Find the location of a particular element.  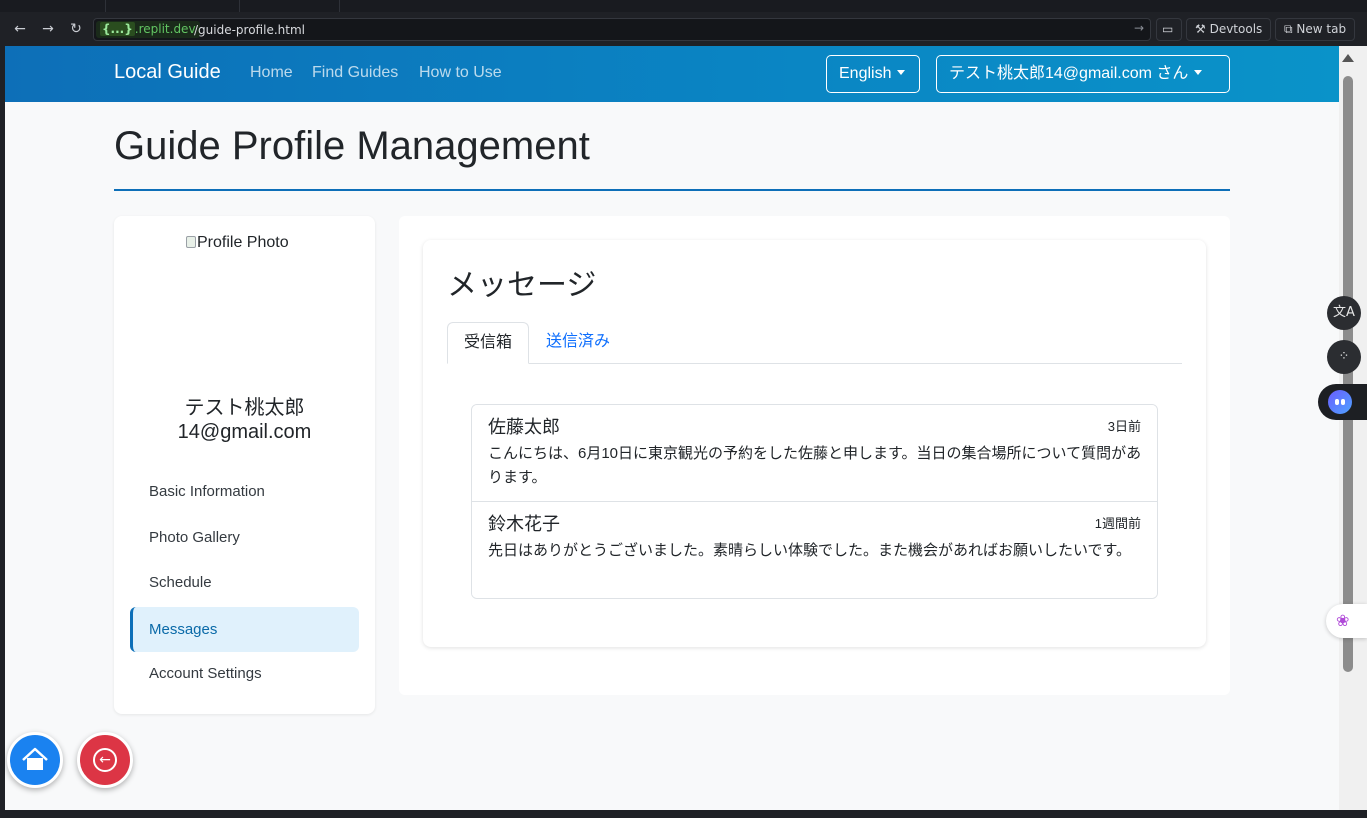

user-dropdown: テスト桃太郎14@gmail.com さん is located at coordinates (1083, 74).